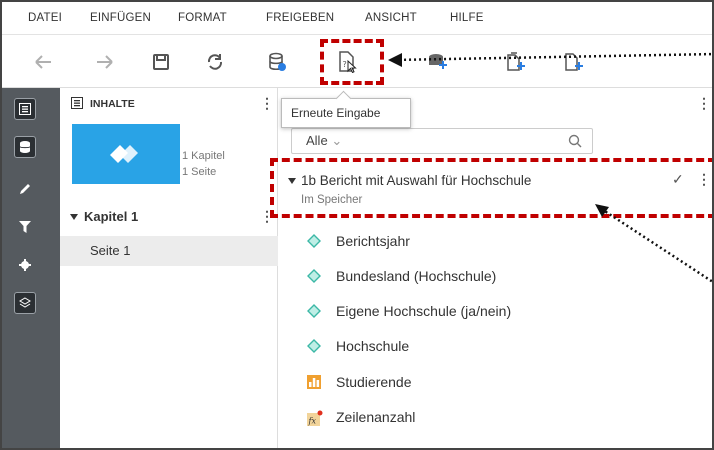 The width and height of the screenshot is (714, 450). Describe the element at coordinates (602, 210) in the screenshot. I see `arrow-head-datasource` at that location.